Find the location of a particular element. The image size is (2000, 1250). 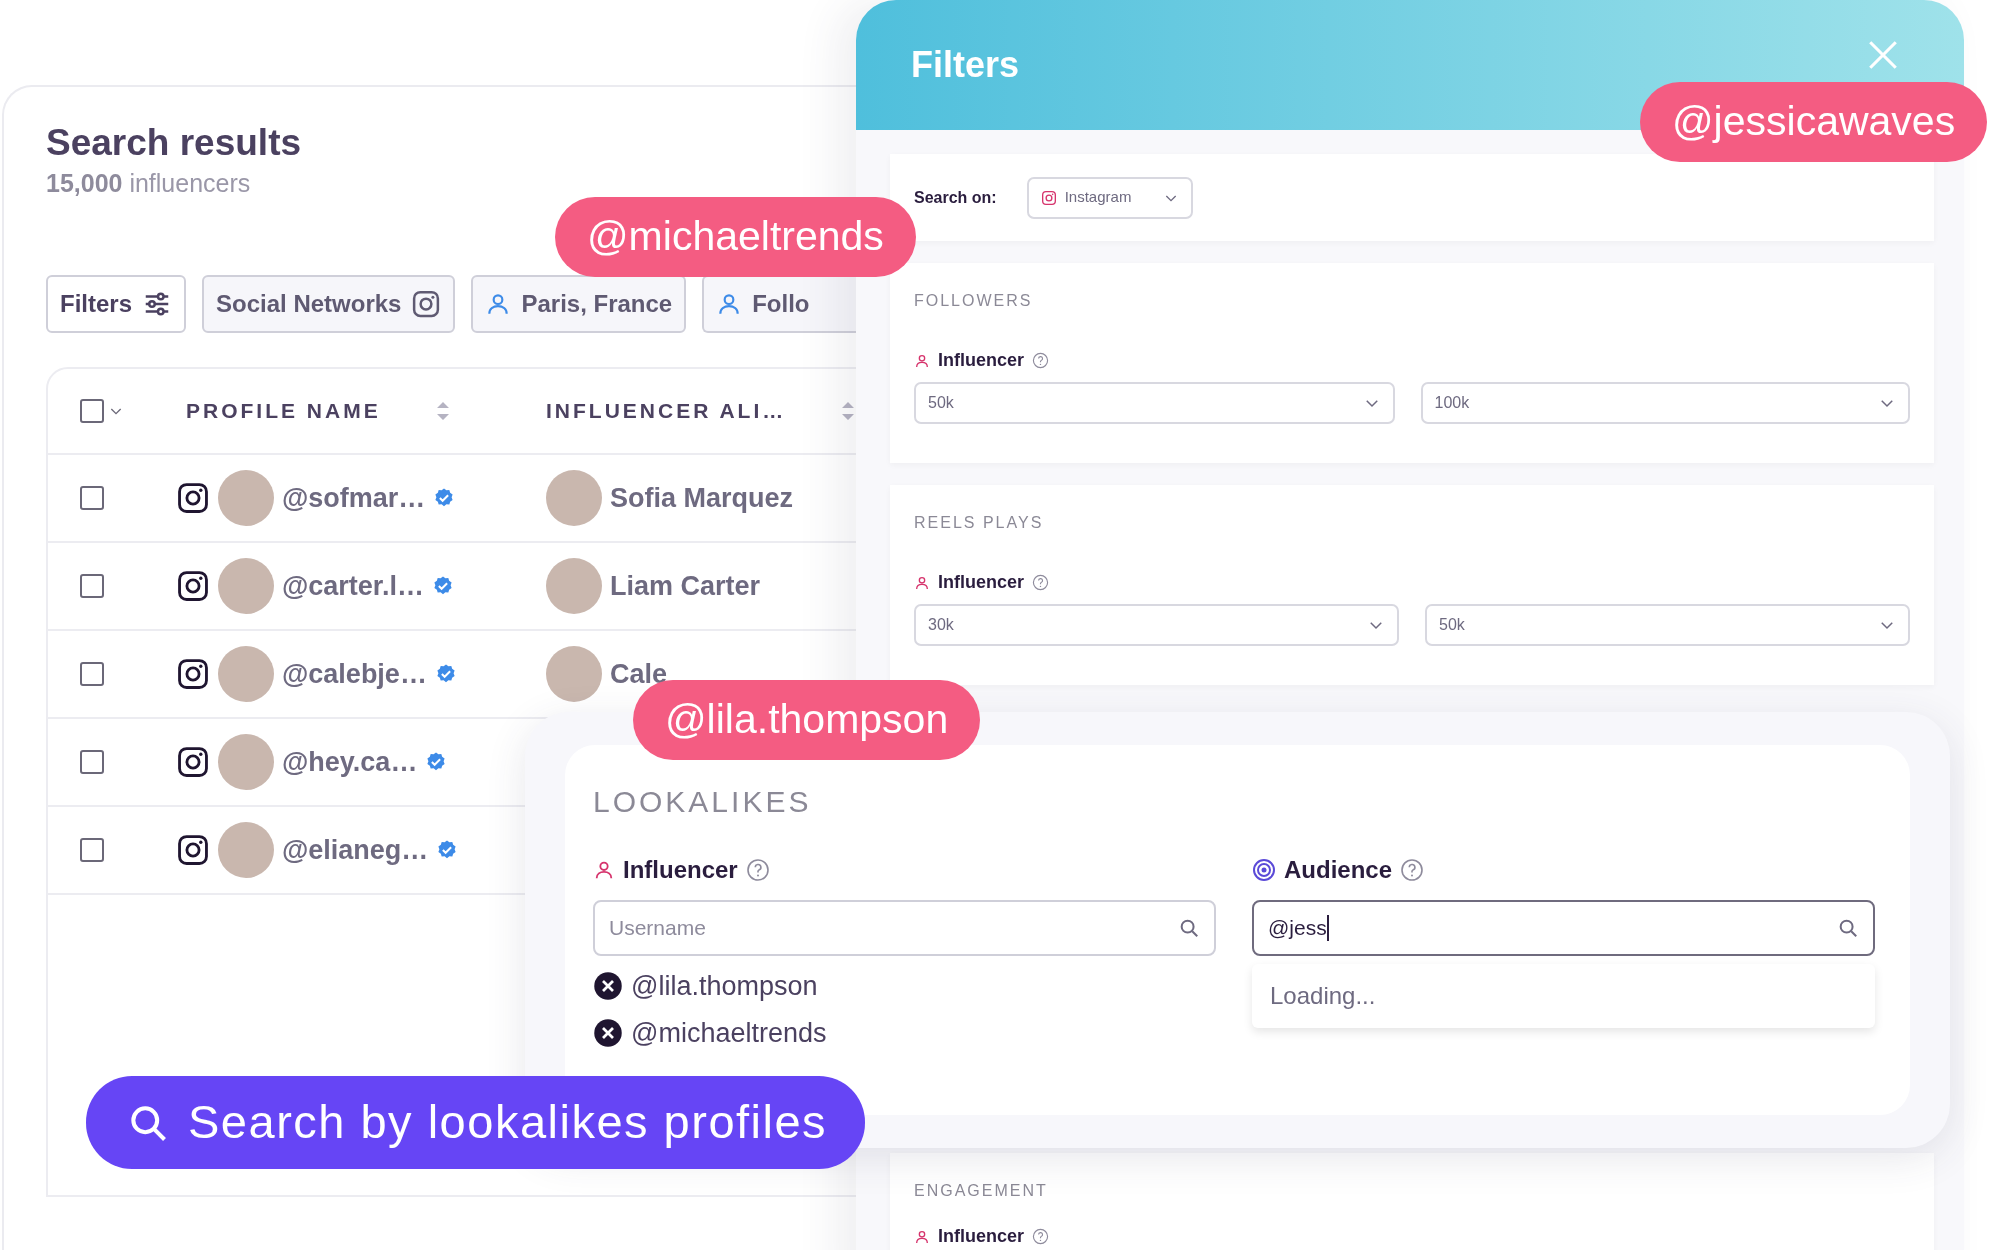

search-on-label: Search on: is located at coordinates (955, 197).